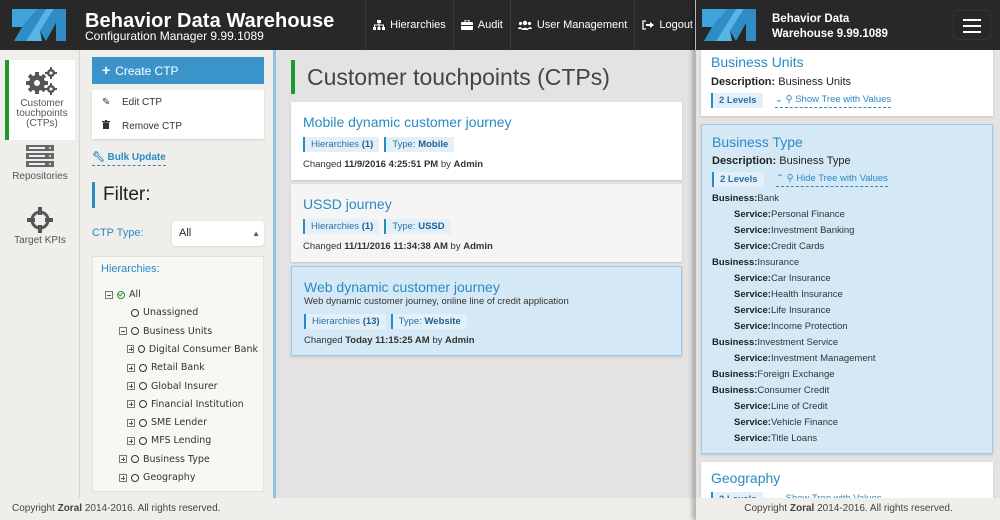 The image size is (1000, 520). Describe the element at coordinates (40, 100) in the screenshot. I see `lnav-customer-touchpoints: Customer touchpoints (CTPs)` at that location.